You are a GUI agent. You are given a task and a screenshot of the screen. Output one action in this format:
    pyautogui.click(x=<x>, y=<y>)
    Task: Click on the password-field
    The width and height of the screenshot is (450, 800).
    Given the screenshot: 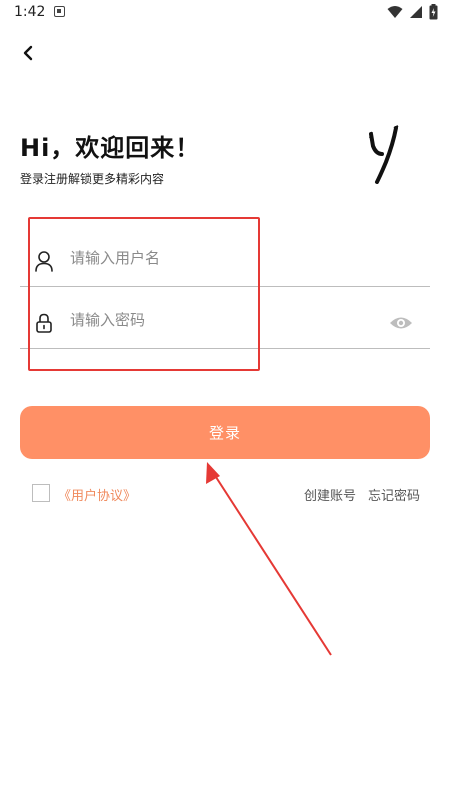 What is the action you would take?
    pyautogui.click(x=225, y=318)
    